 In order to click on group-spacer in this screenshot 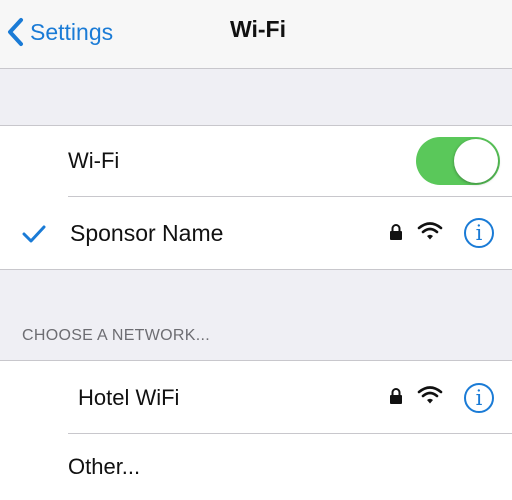, I will do `click(256, 97)`.